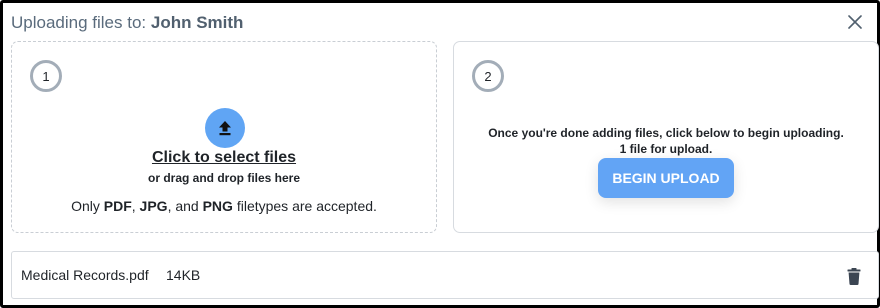 The image size is (880, 308). I want to click on file-count: 1 file for upload., so click(666, 149).